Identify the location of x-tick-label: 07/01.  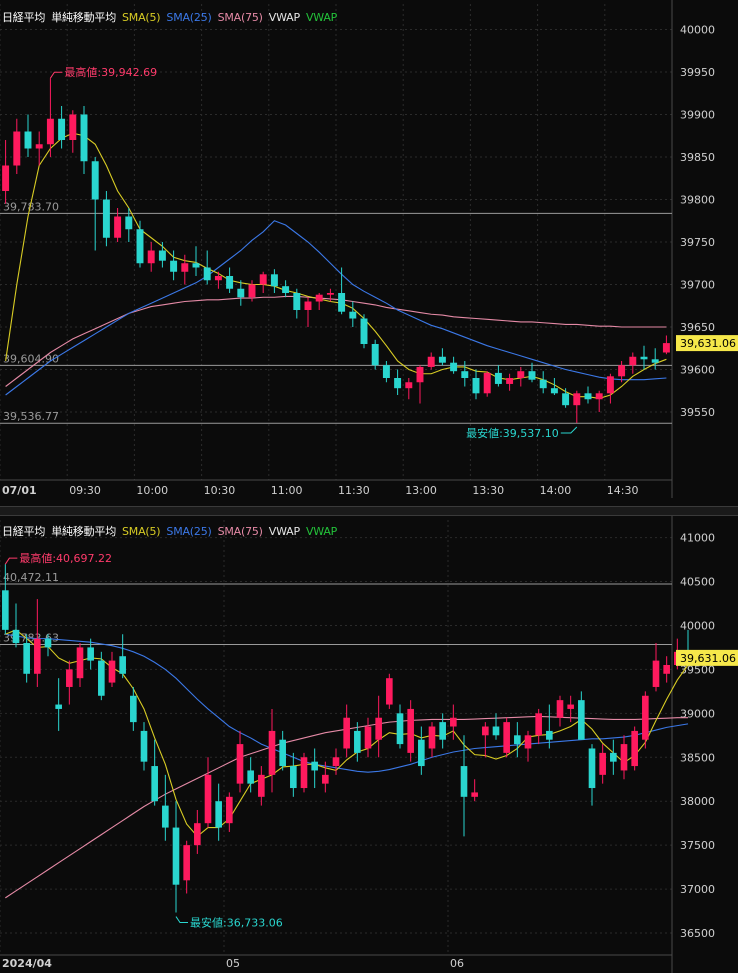
(19, 490).